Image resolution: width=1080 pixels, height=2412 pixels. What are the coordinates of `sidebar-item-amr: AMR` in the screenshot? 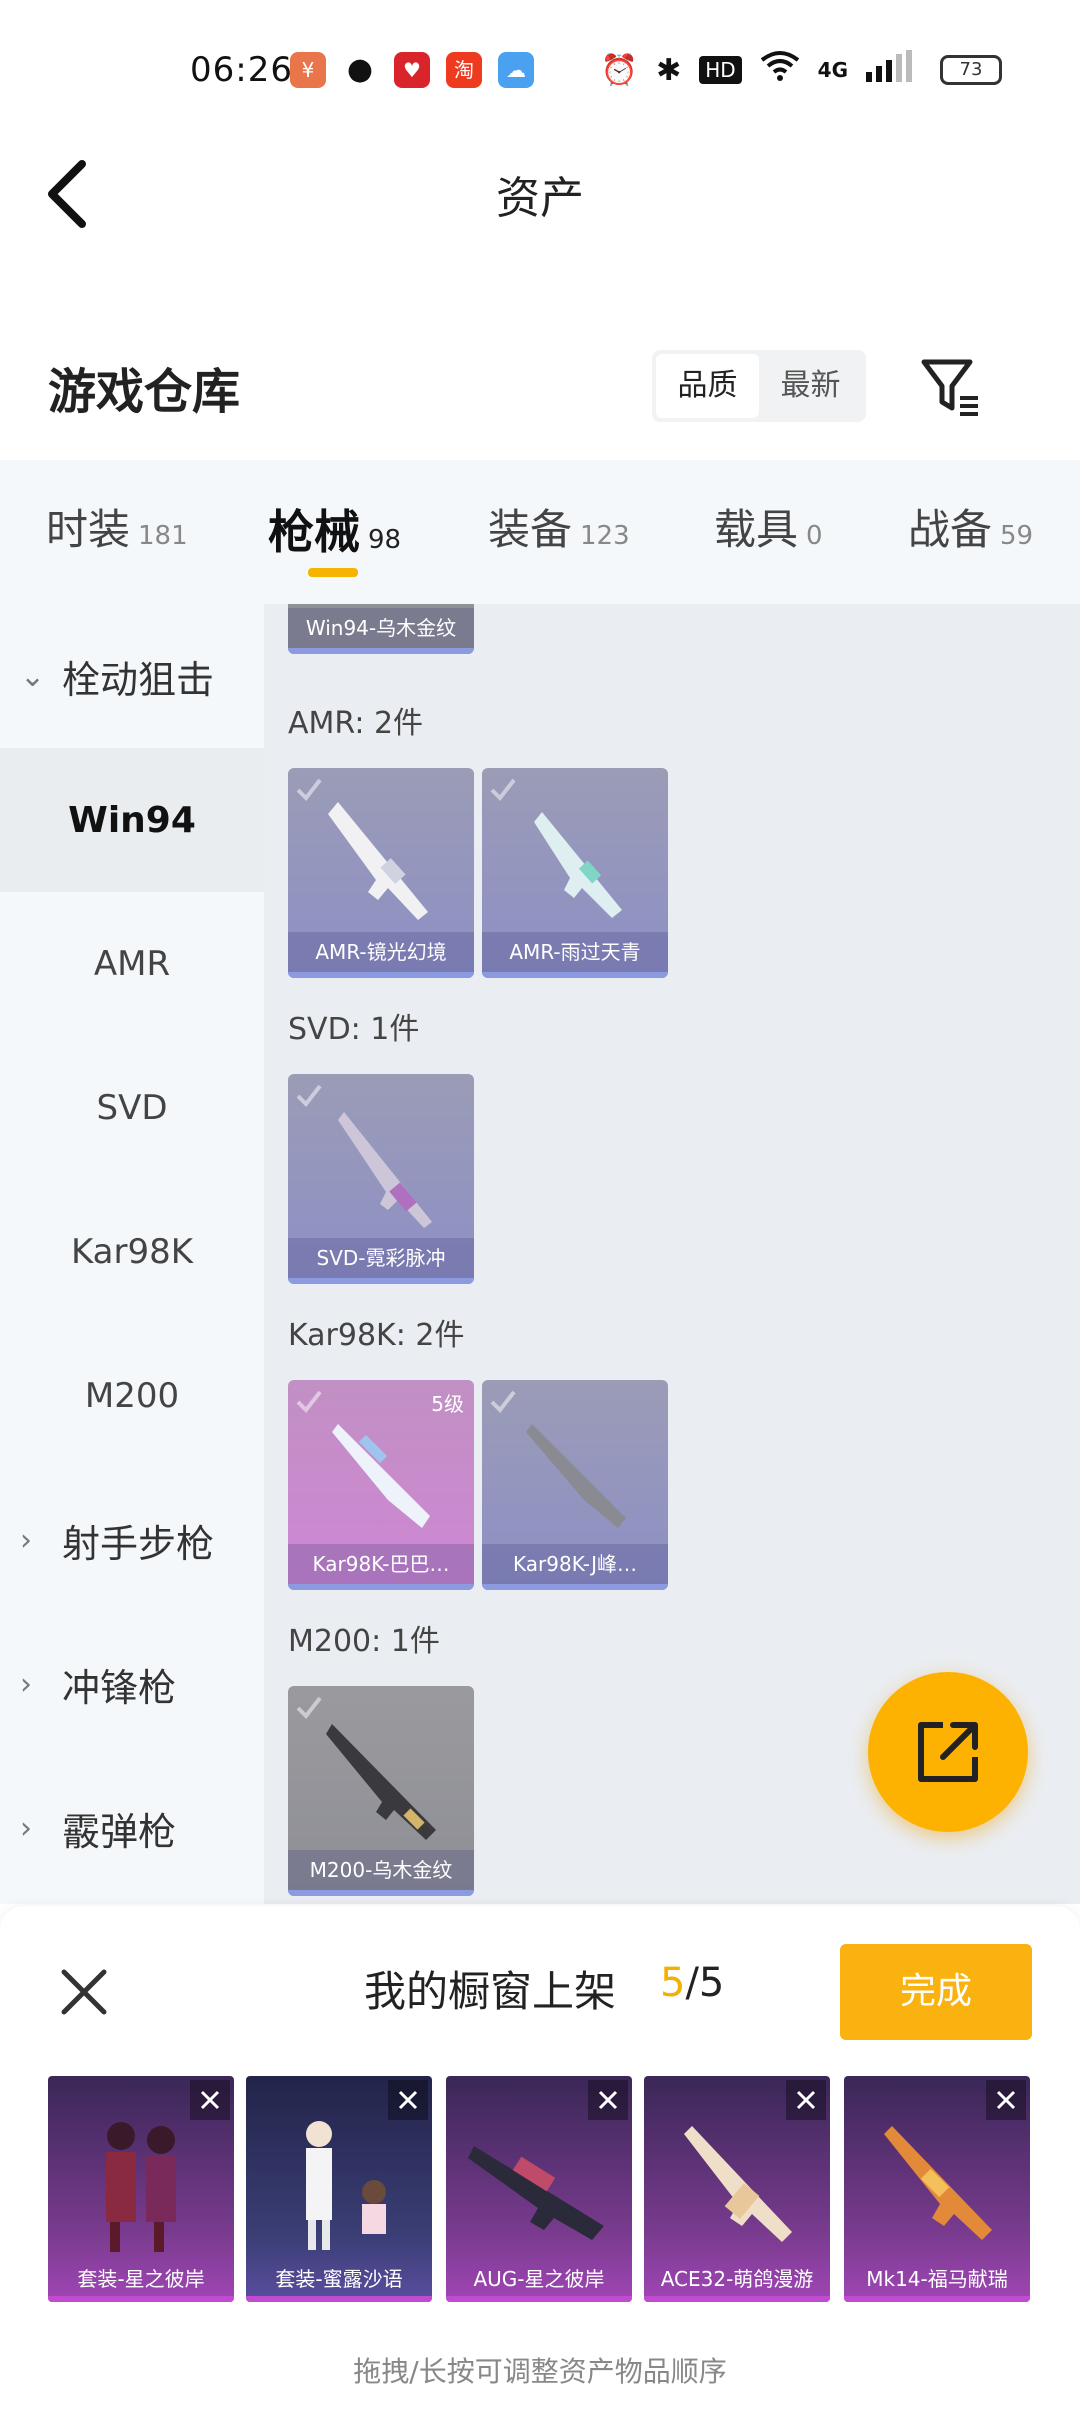 It's located at (132, 964).